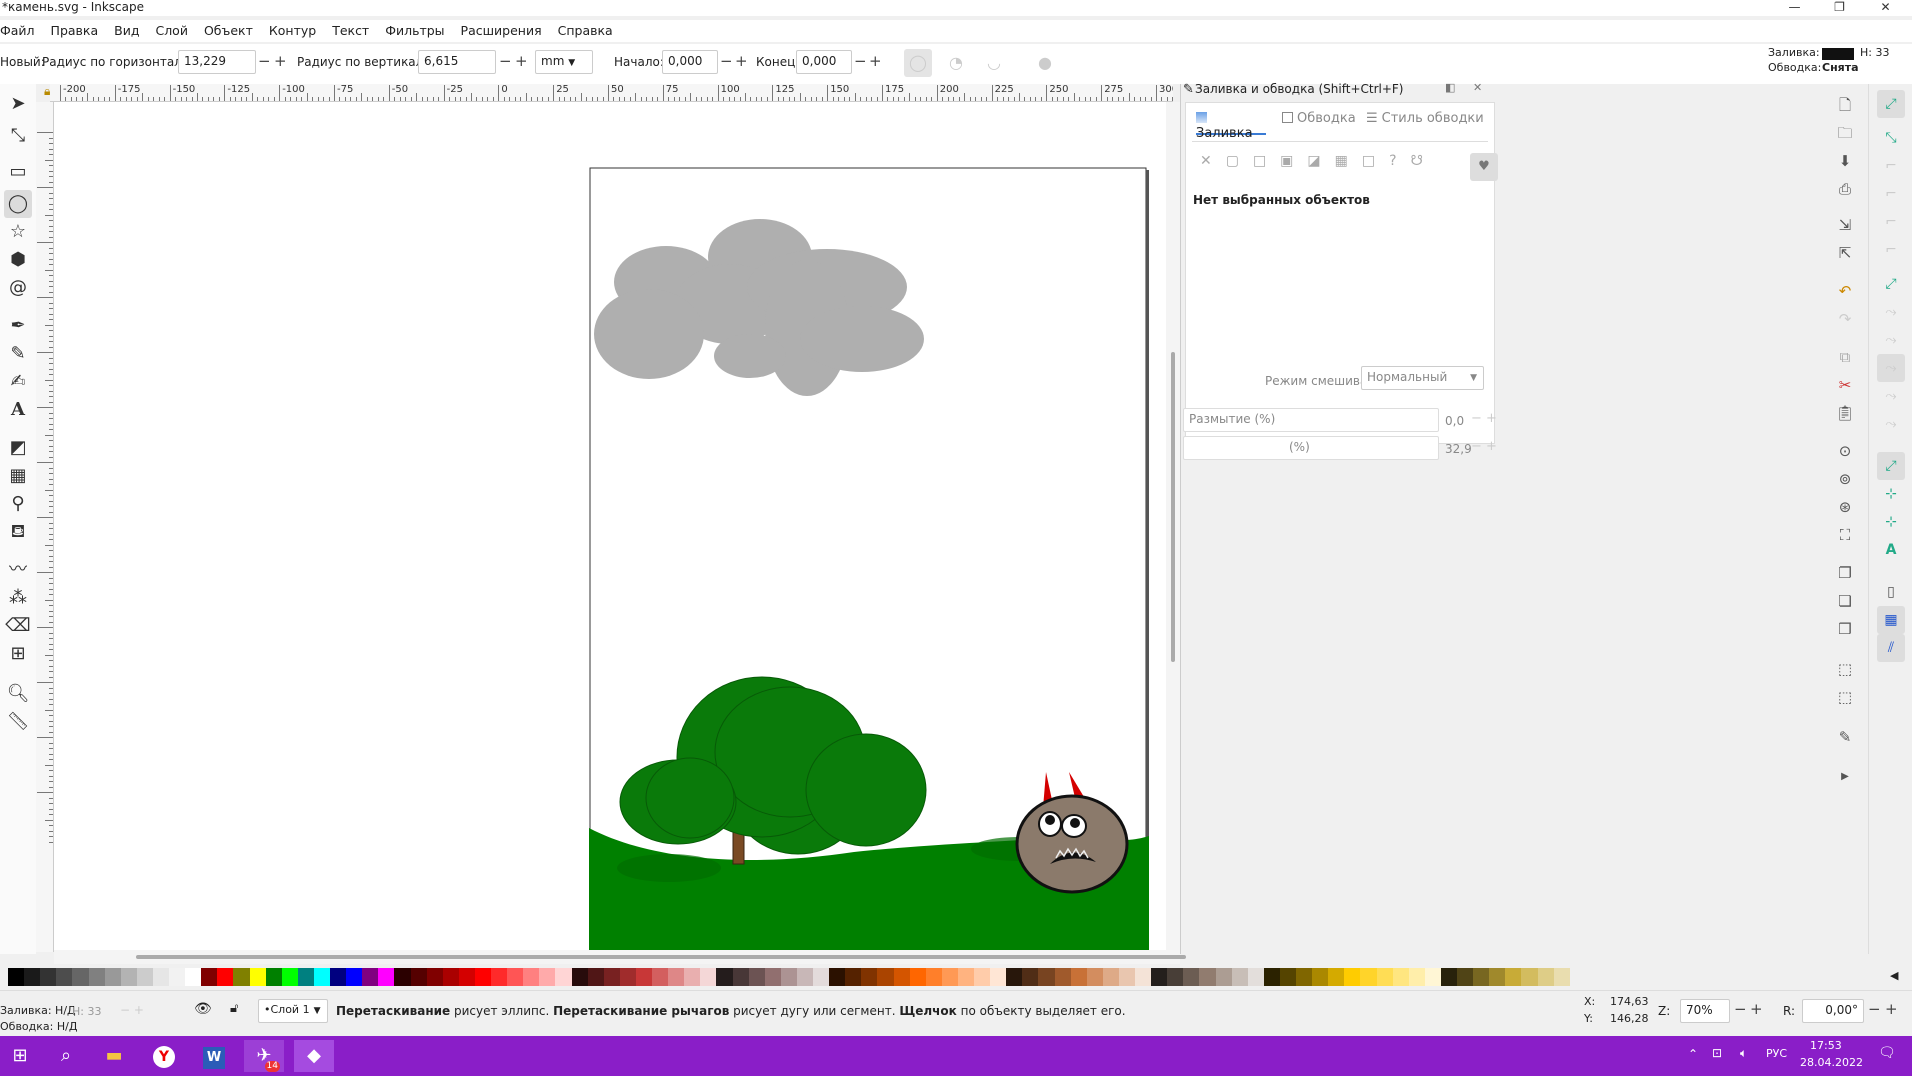 The image size is (1912, 1076). I want to click on blur-slider: Размытие (%), so click(1311, 420).